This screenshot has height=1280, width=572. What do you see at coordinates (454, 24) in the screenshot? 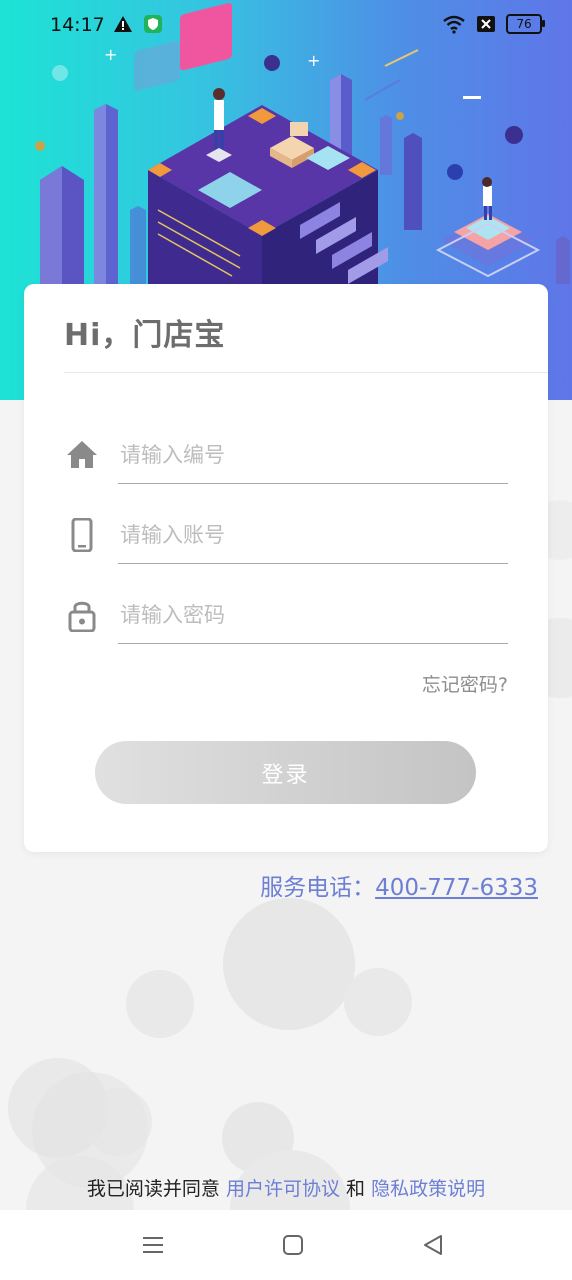
I see `wifi-icon` at bounding box center [454, 24].